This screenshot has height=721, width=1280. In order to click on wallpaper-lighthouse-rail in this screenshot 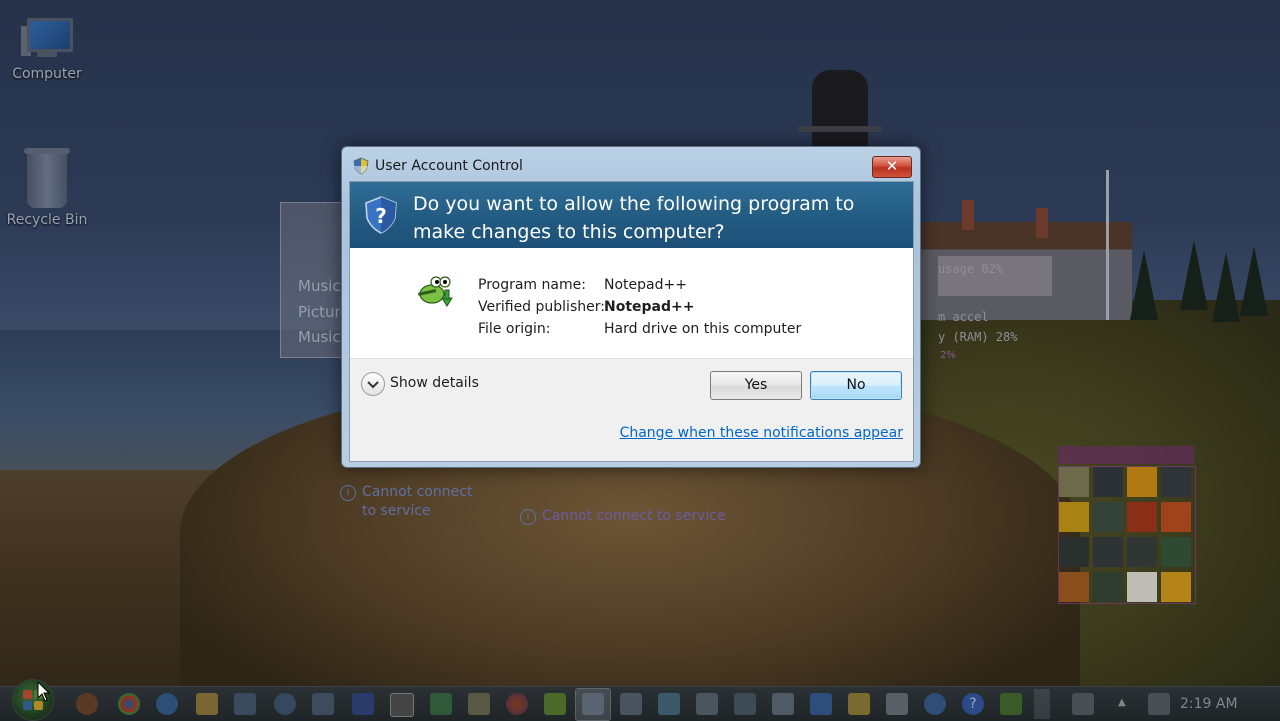, I will do `click(840, 129)`.